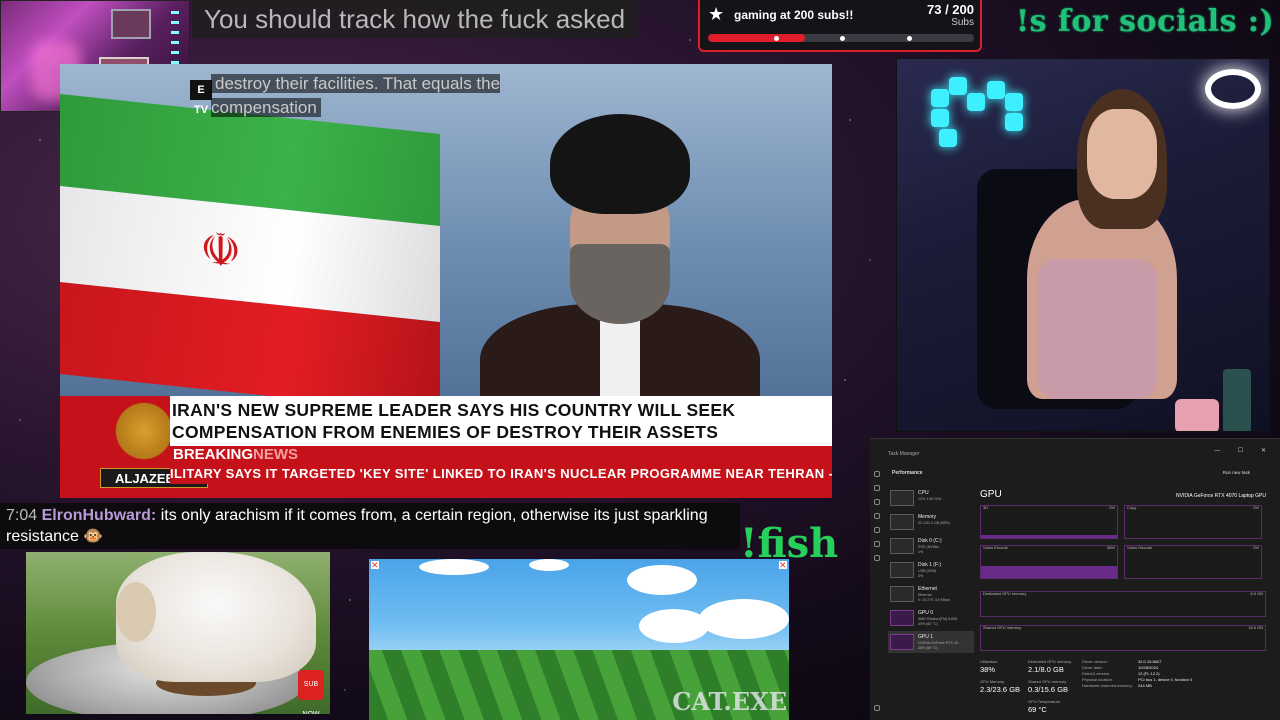 The width and height of the screenshot is (1280, 720). What do you see at coordinates (877, 488) in the screenshot?
I see `performance-icon` at bounding box center [877, 488].